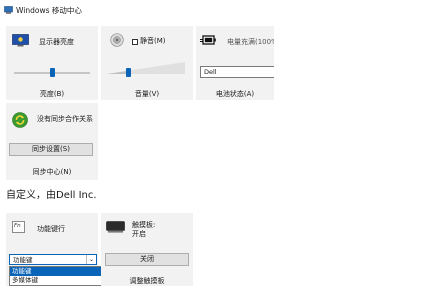 The height and width of the screenshot is (300, 431). I want to click on brightness-label: 显示器亮度, so click(56, 42).